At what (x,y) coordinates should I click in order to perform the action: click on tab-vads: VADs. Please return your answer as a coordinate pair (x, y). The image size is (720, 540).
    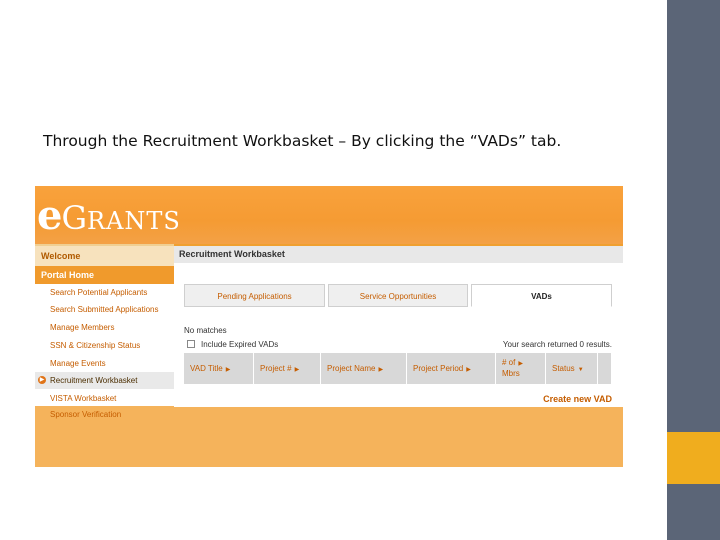
    Looking at the image, I should click on (541, 295).